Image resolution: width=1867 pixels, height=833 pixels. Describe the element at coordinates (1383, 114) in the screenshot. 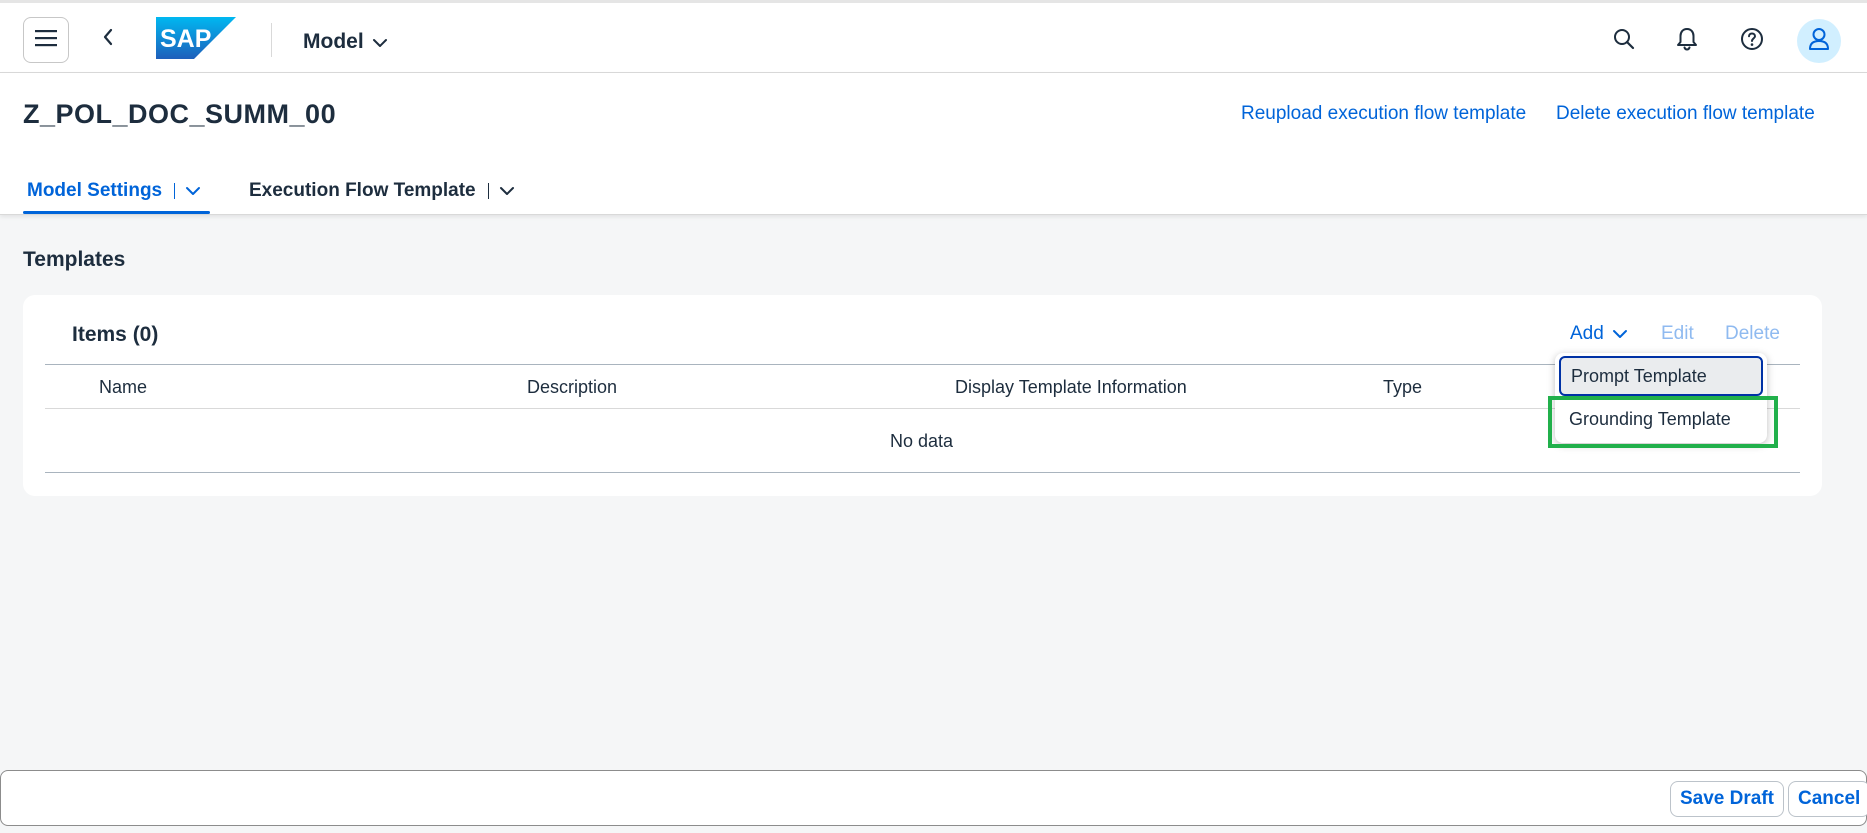

I see `reupload-template-link: Reupload execution flow template` at that location.